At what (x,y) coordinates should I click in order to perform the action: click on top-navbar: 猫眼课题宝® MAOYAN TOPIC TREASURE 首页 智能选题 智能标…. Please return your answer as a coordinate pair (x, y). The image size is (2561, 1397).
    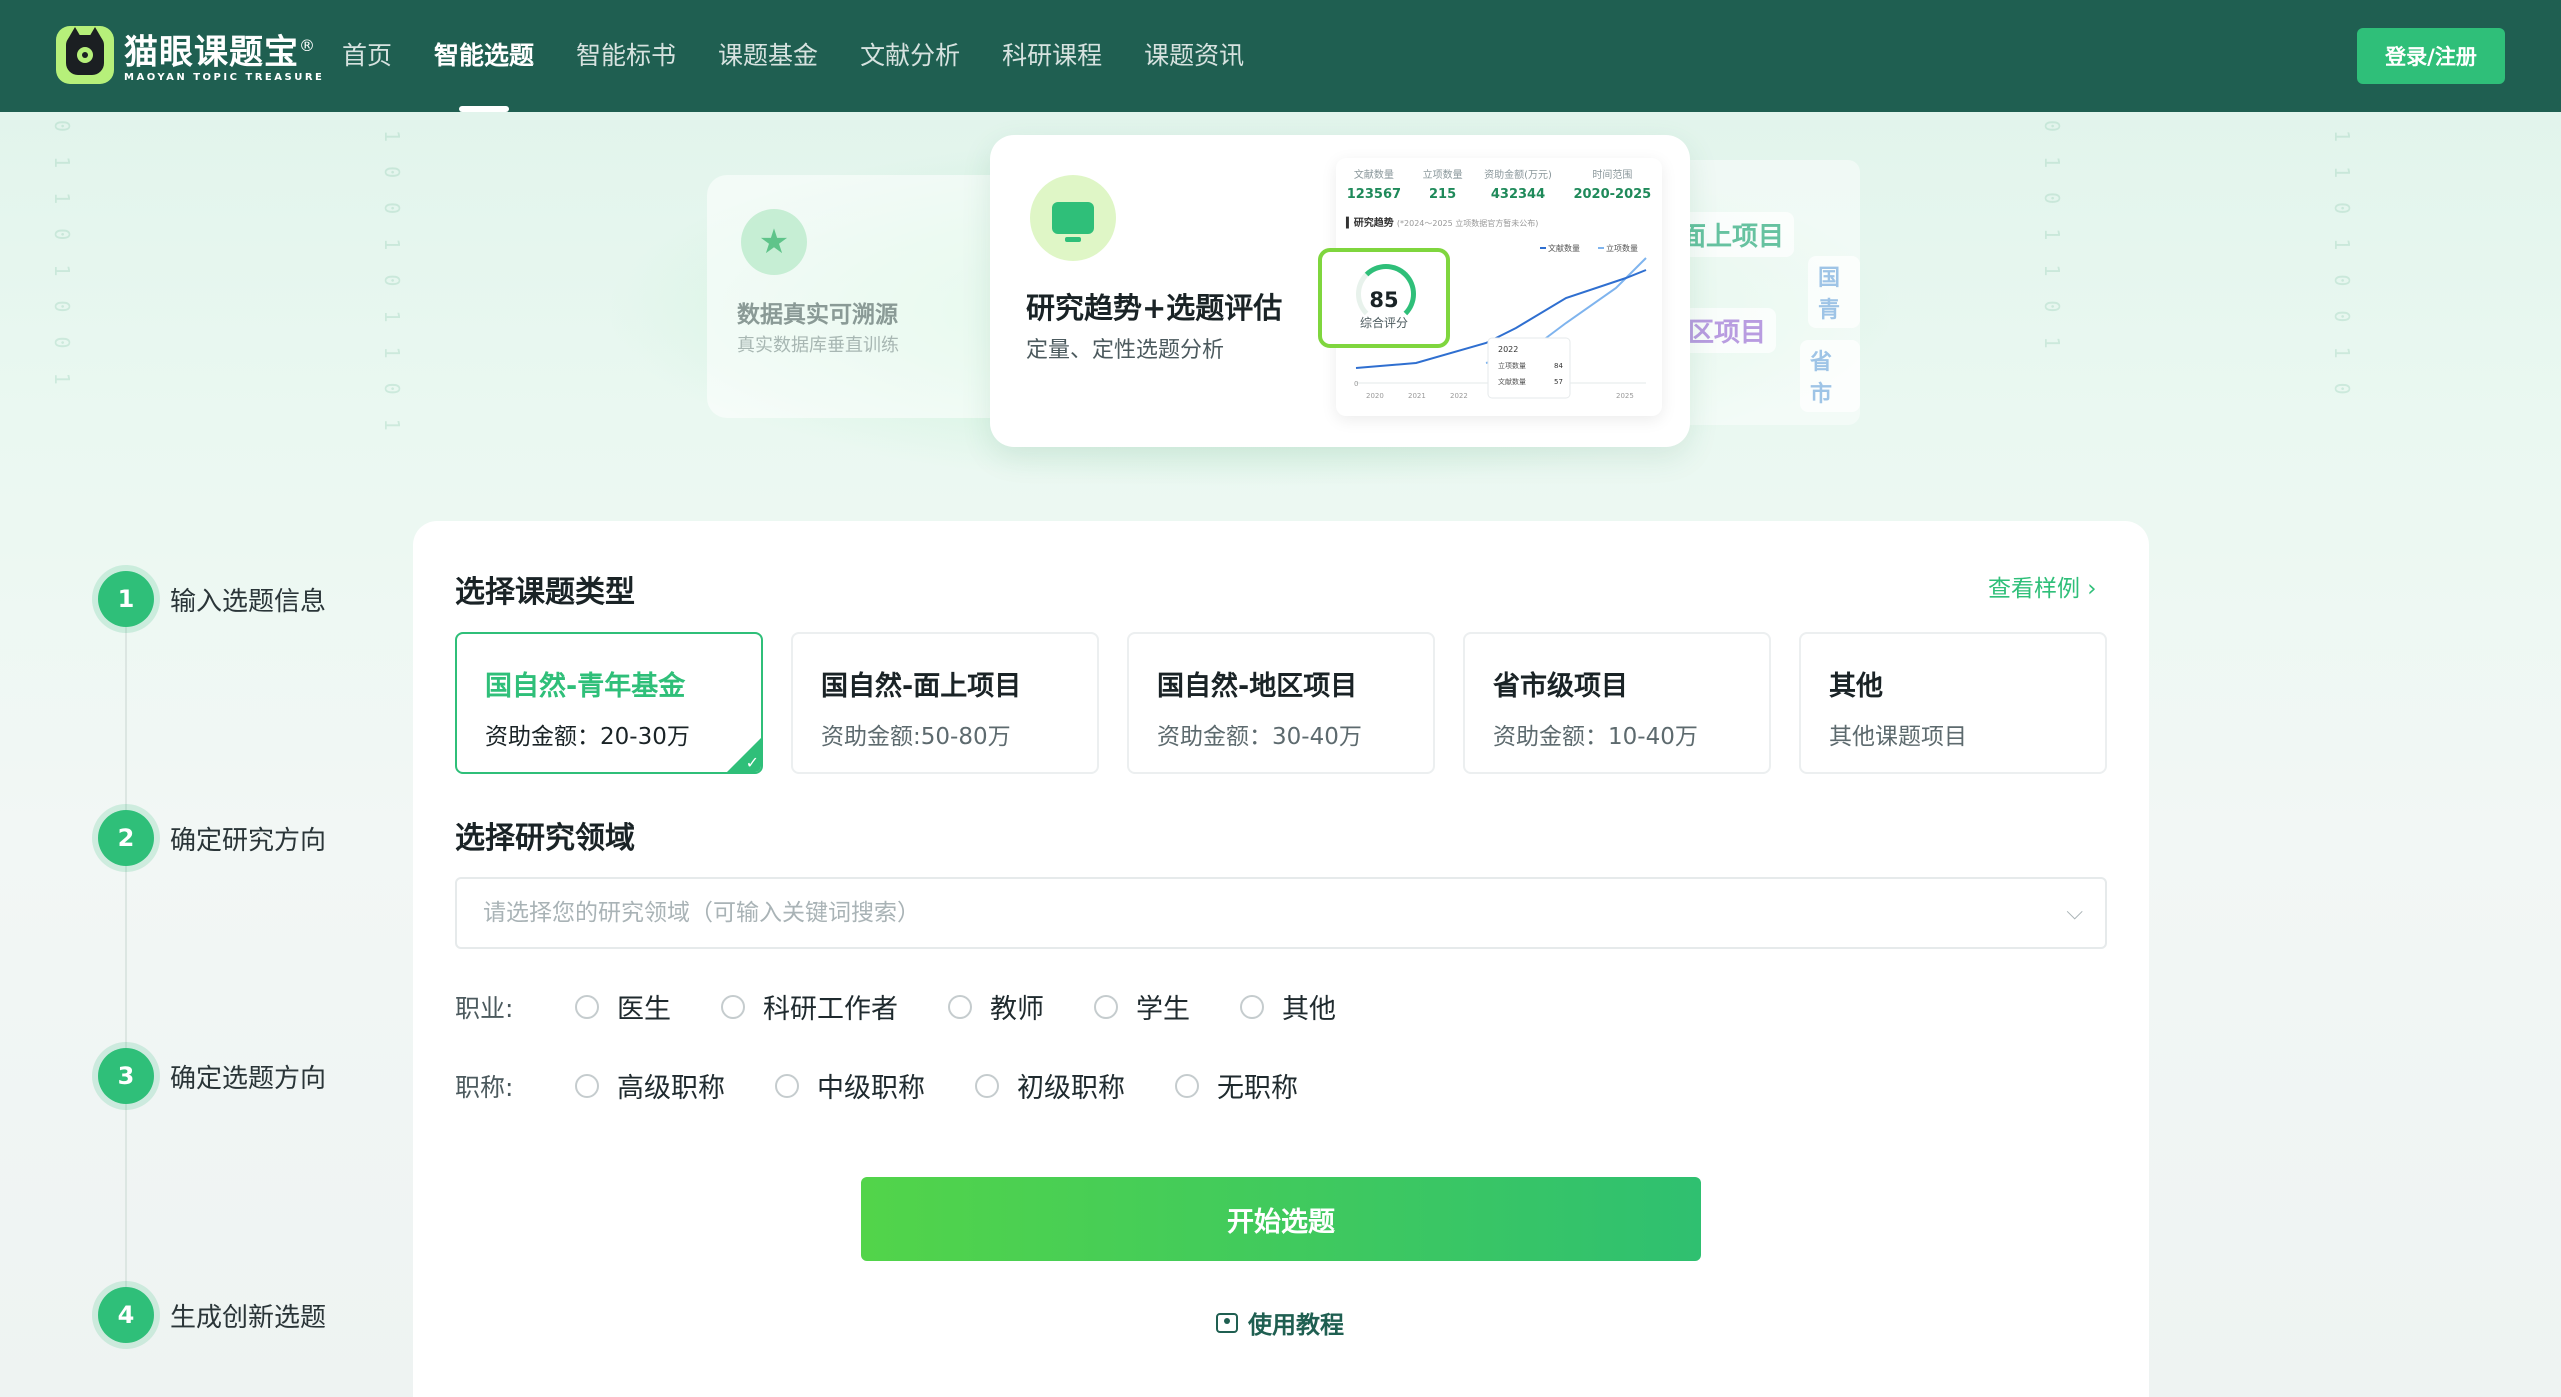
    Looking at the image, I should click on (1280, 56).